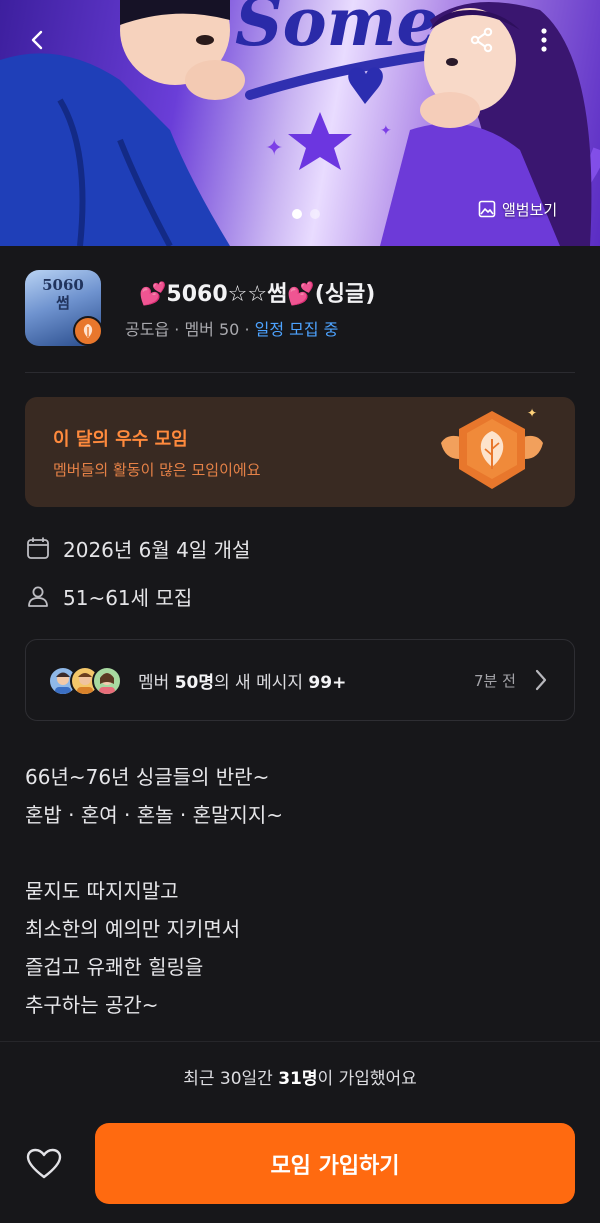 The image size is (600, 1223). Describe the element at coordinates (327, 683) in the screenshot. I see `messages-new-count: 99+` at that location.